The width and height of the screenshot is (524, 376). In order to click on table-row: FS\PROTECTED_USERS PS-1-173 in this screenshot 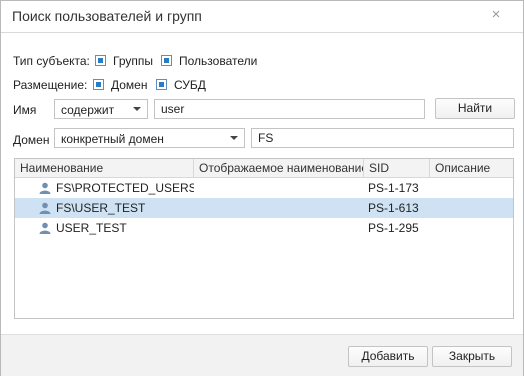, I will do `click(264, 188)`.